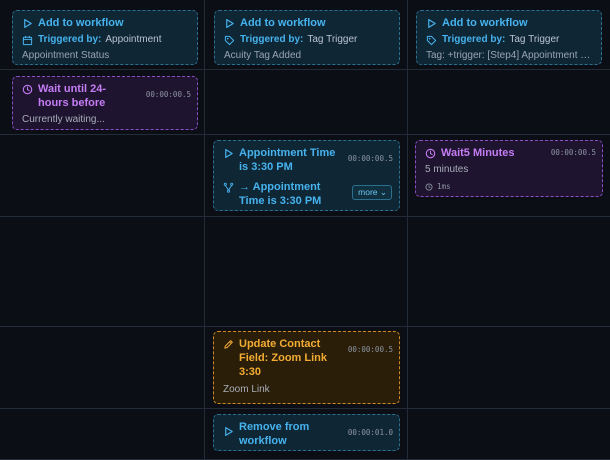 This screenshot has height=460, width=610. What do you see at coordinates (478, 153) in the screenshot?
I see `card-title: Wait5 Minutes` at bounding box center [478, 153].